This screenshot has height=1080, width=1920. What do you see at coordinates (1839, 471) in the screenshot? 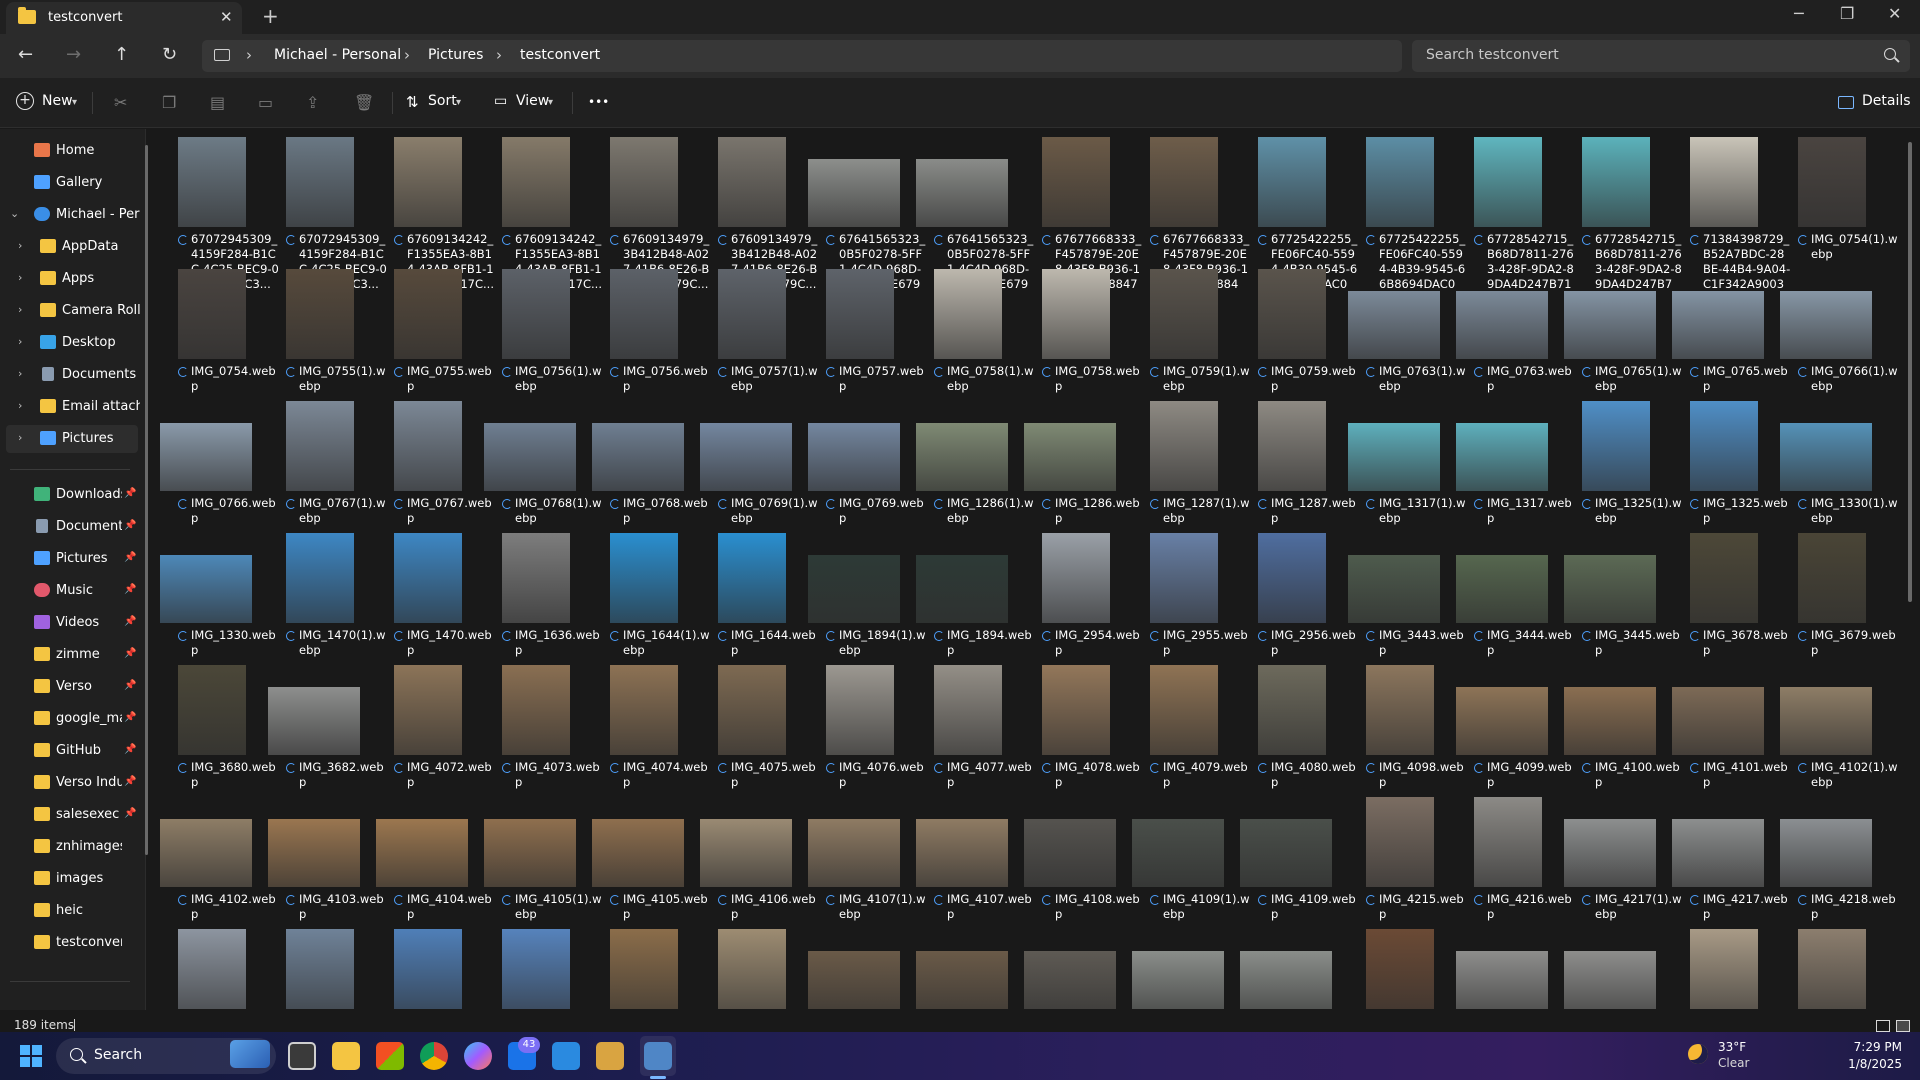
I see `file-tile: IMG_1330(1).webp` at bounding box center [1839, 471].